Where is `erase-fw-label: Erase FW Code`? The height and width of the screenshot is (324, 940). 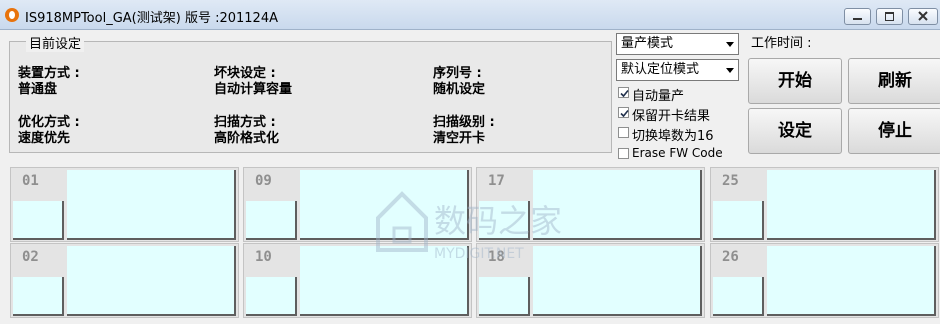
erase-fw-label: Erase FW Code is located at coordinates (677, 153).